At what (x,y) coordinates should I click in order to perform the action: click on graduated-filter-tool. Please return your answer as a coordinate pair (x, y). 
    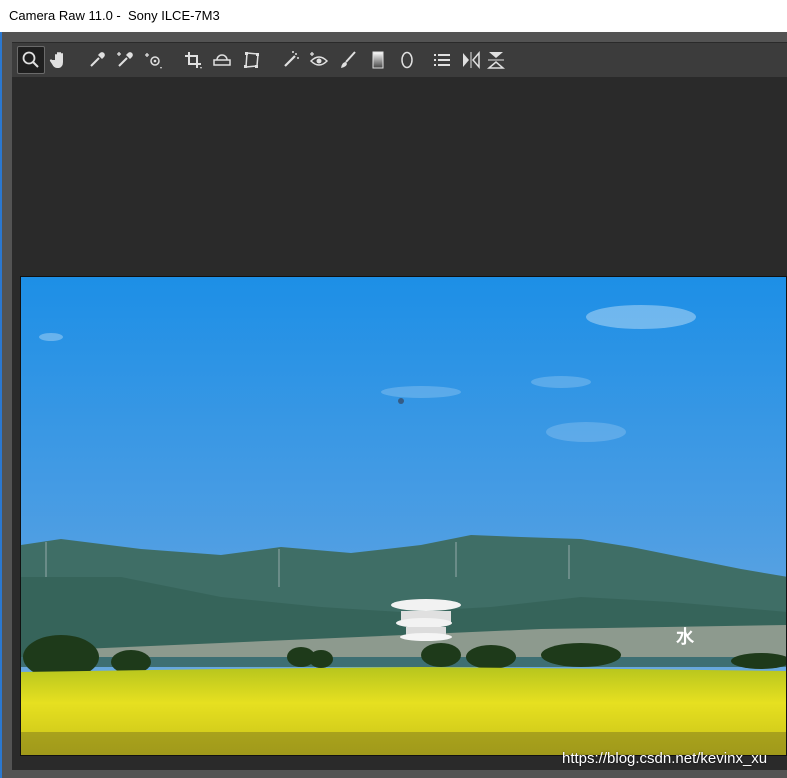
    Looking at the image, I should click on (378, 60).